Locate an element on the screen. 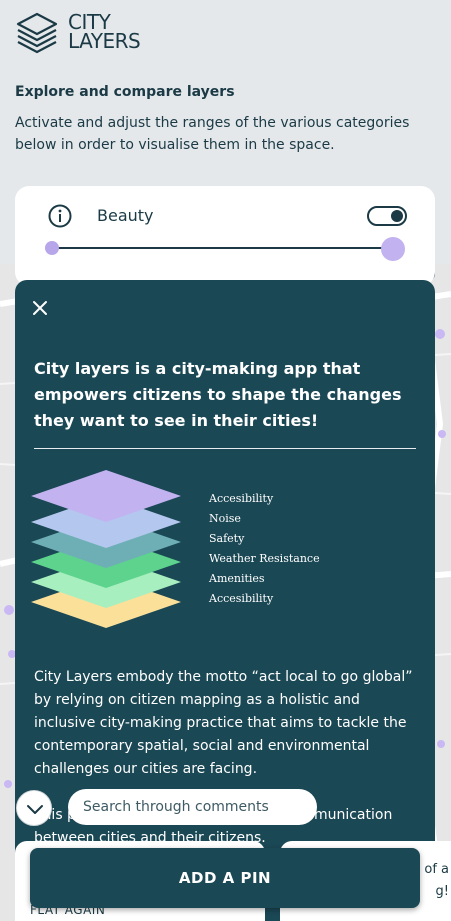 The image size is (451, 921). app-logo-text: CITY LAYERS is located at coordinates (104, 32).